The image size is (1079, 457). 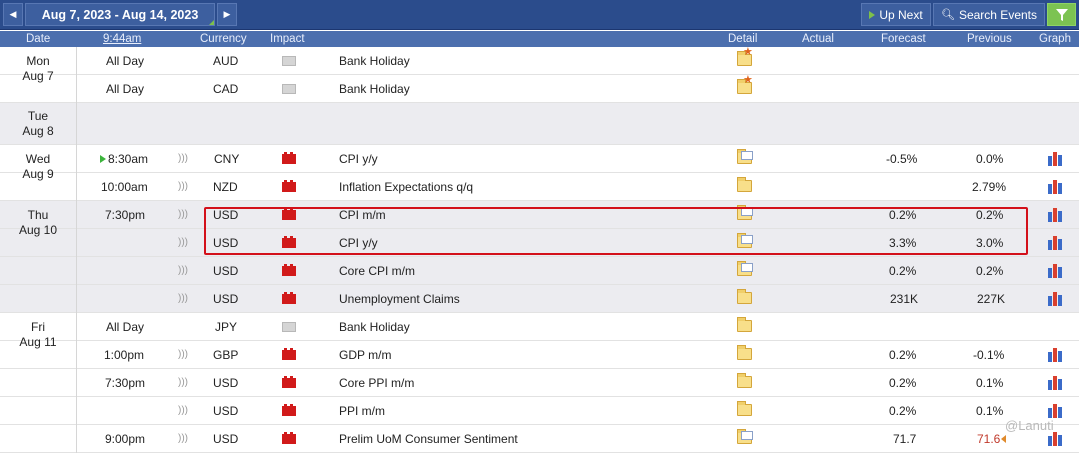 I want to click on col-previous: Previous, so click(x=989, y=39).